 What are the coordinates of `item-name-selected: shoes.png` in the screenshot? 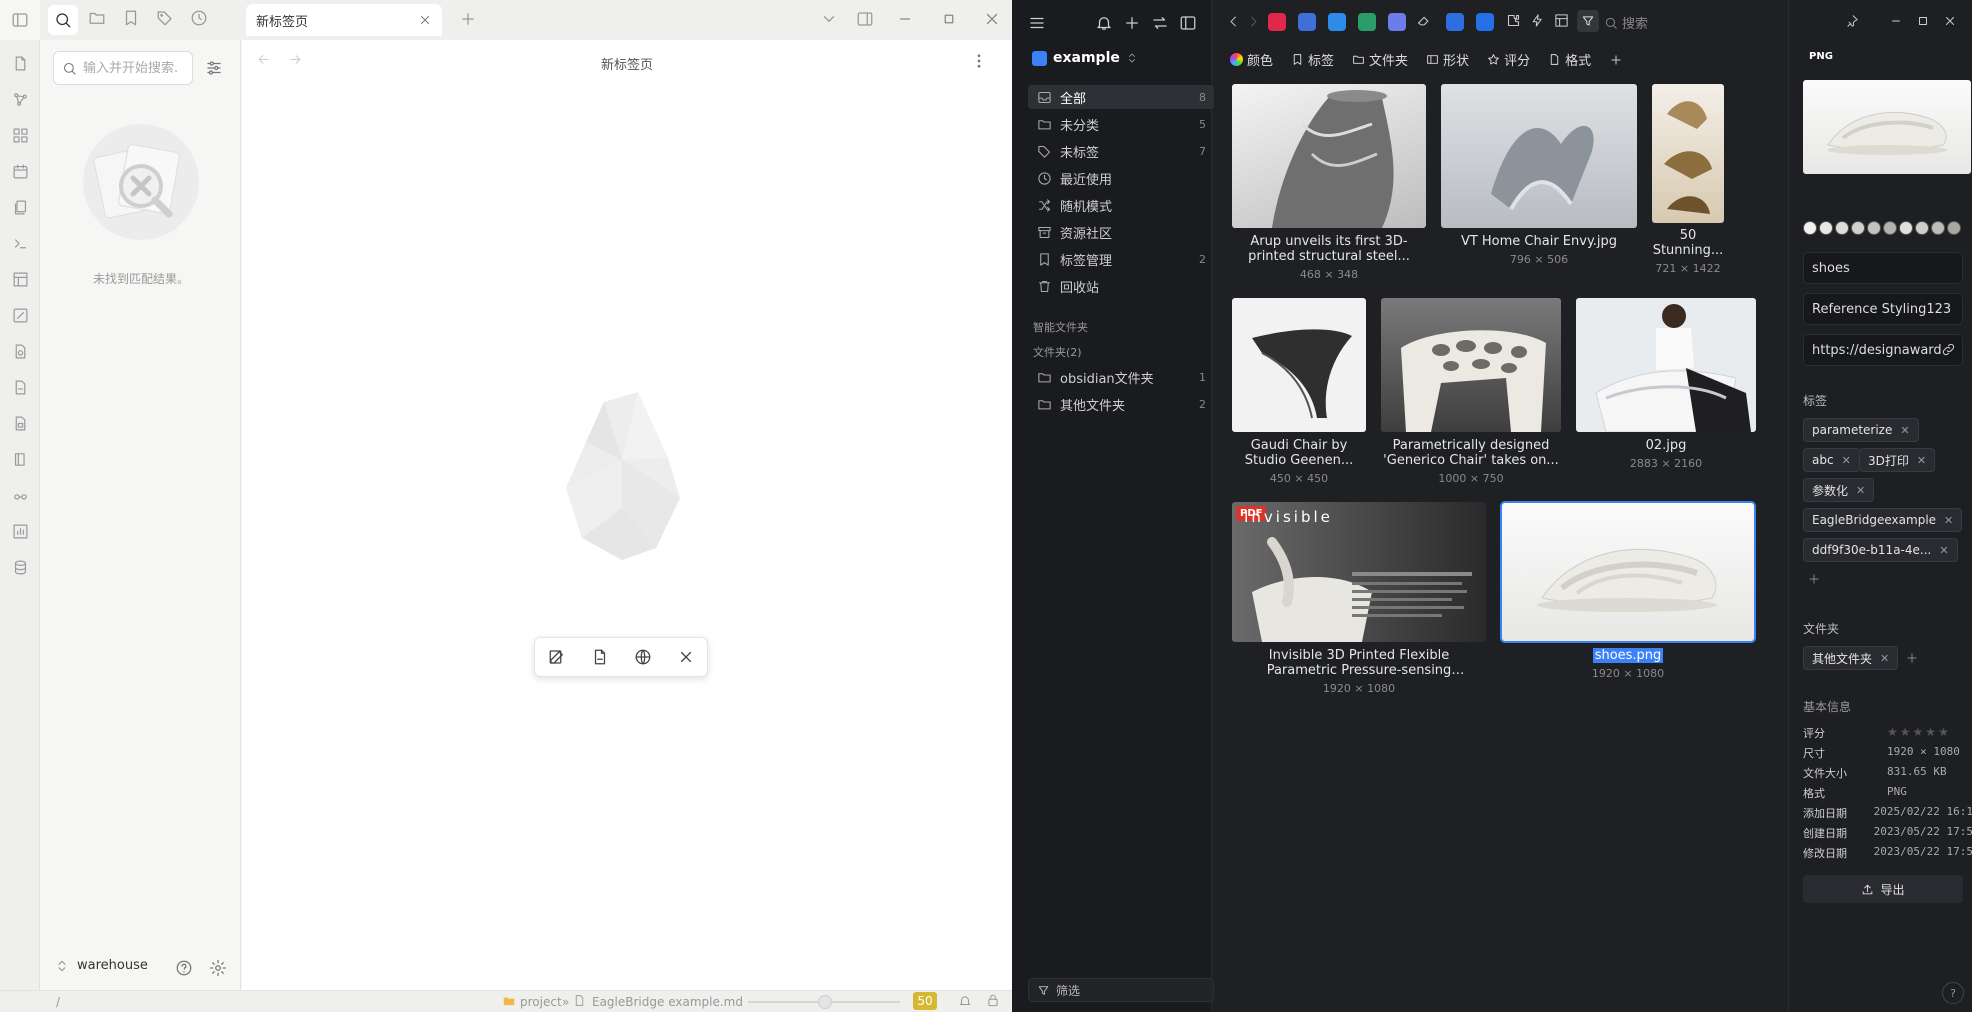 It's located at (1628, 655).